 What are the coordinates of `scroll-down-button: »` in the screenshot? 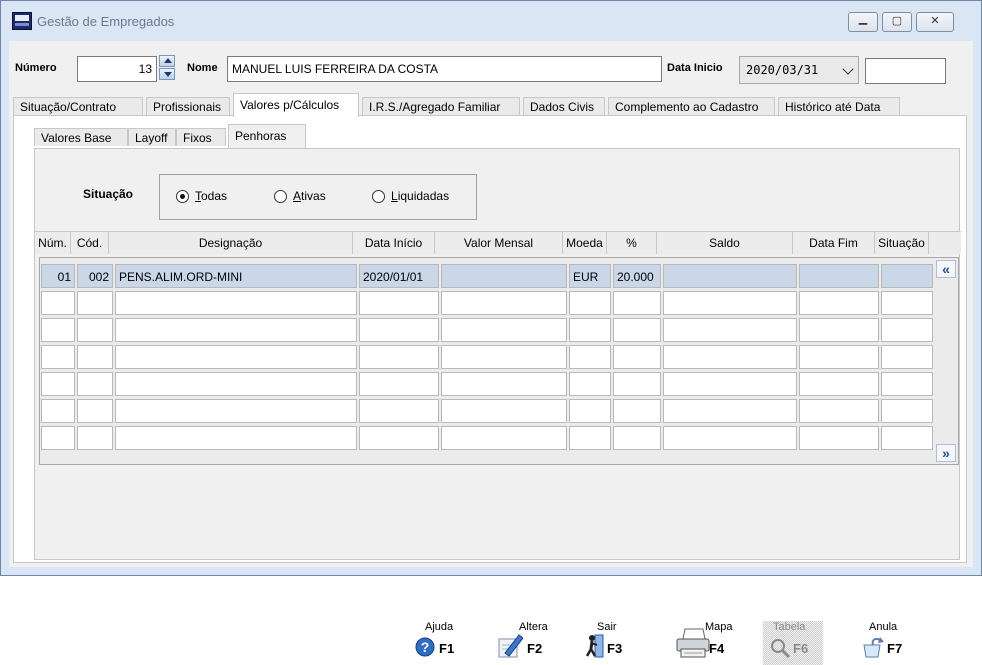 It's located at (946, 453).